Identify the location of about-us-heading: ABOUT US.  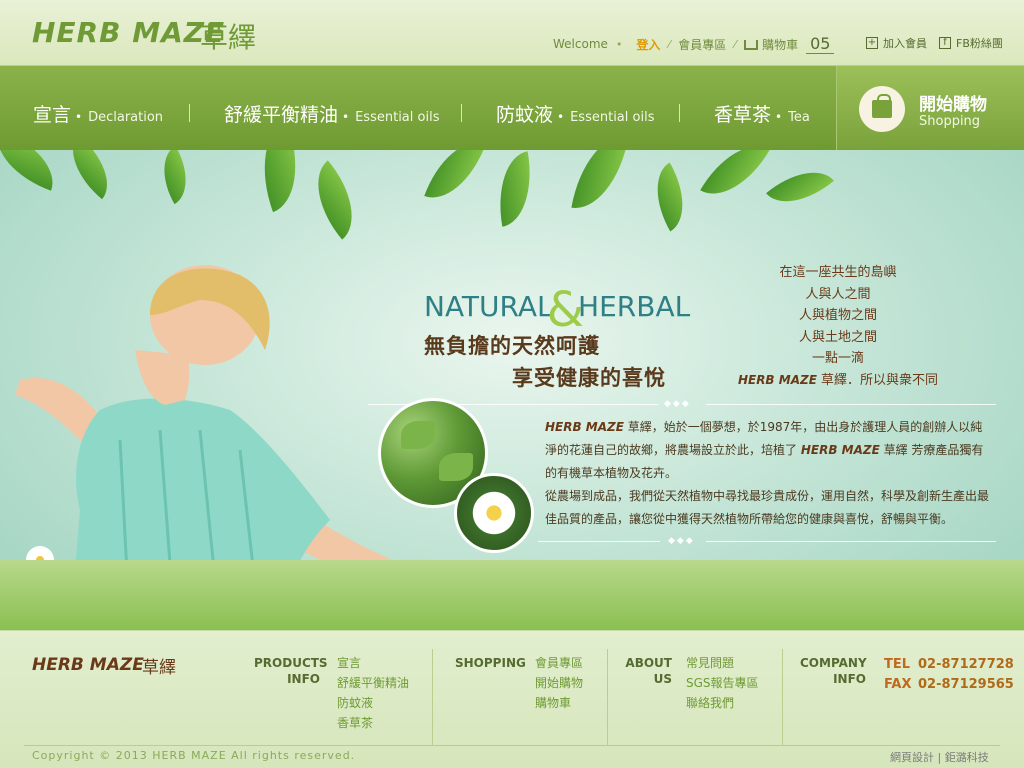
(648, 671).